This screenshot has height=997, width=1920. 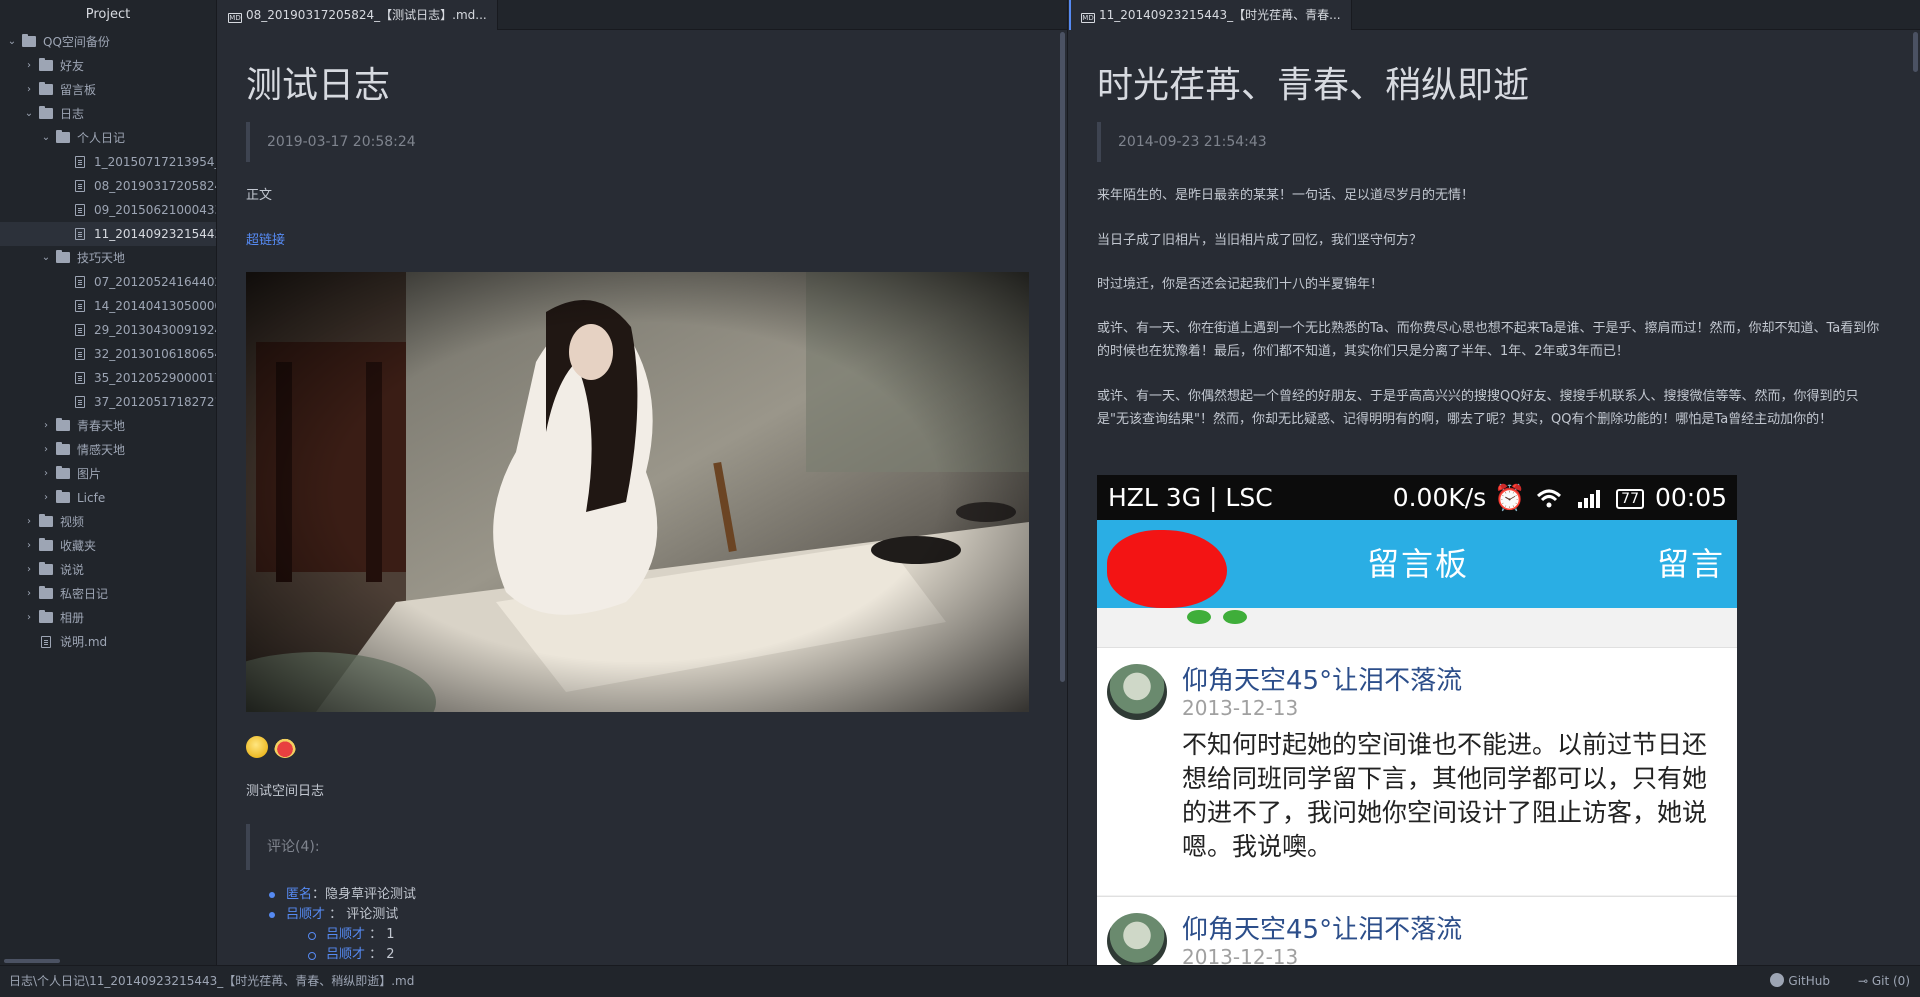 What do you see at coordinates (155, 282) in the screenshot?
I see `tree-item-label: 07_20120524164402_` at bounding box center [155, 282].